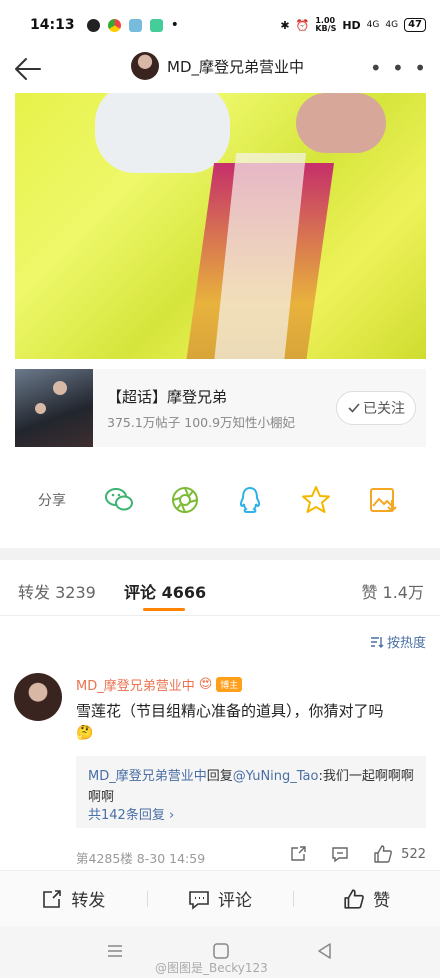 Image resolution: width=440 pixels, height=978 pixels. What do you see at coordinates (93, 25) in the screenshot?
I see `wechat-notify-icon` at bounding box center [93, 25].